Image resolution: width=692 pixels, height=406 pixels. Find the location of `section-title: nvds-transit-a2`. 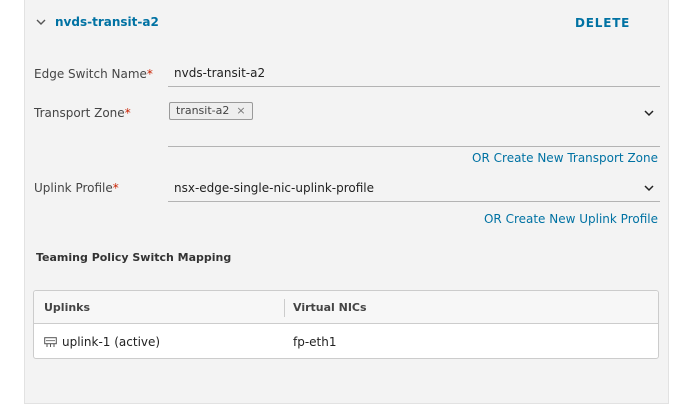

section-title: nvds-transit-a2 is located at coordinates (107, 22).